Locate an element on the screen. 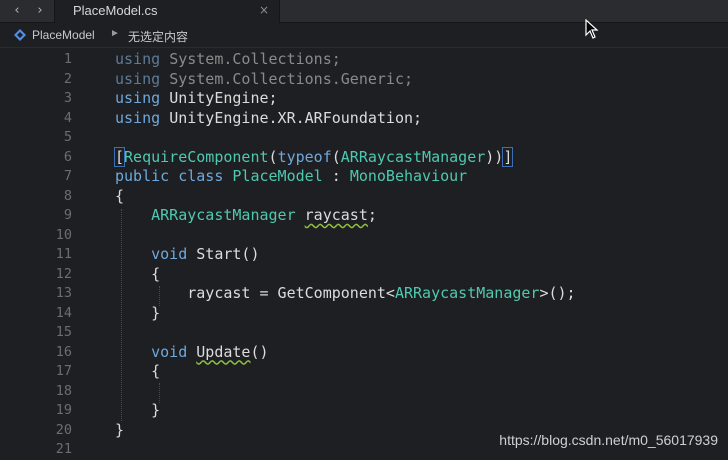  line-number: 1 is located at coordinates (67, 59).